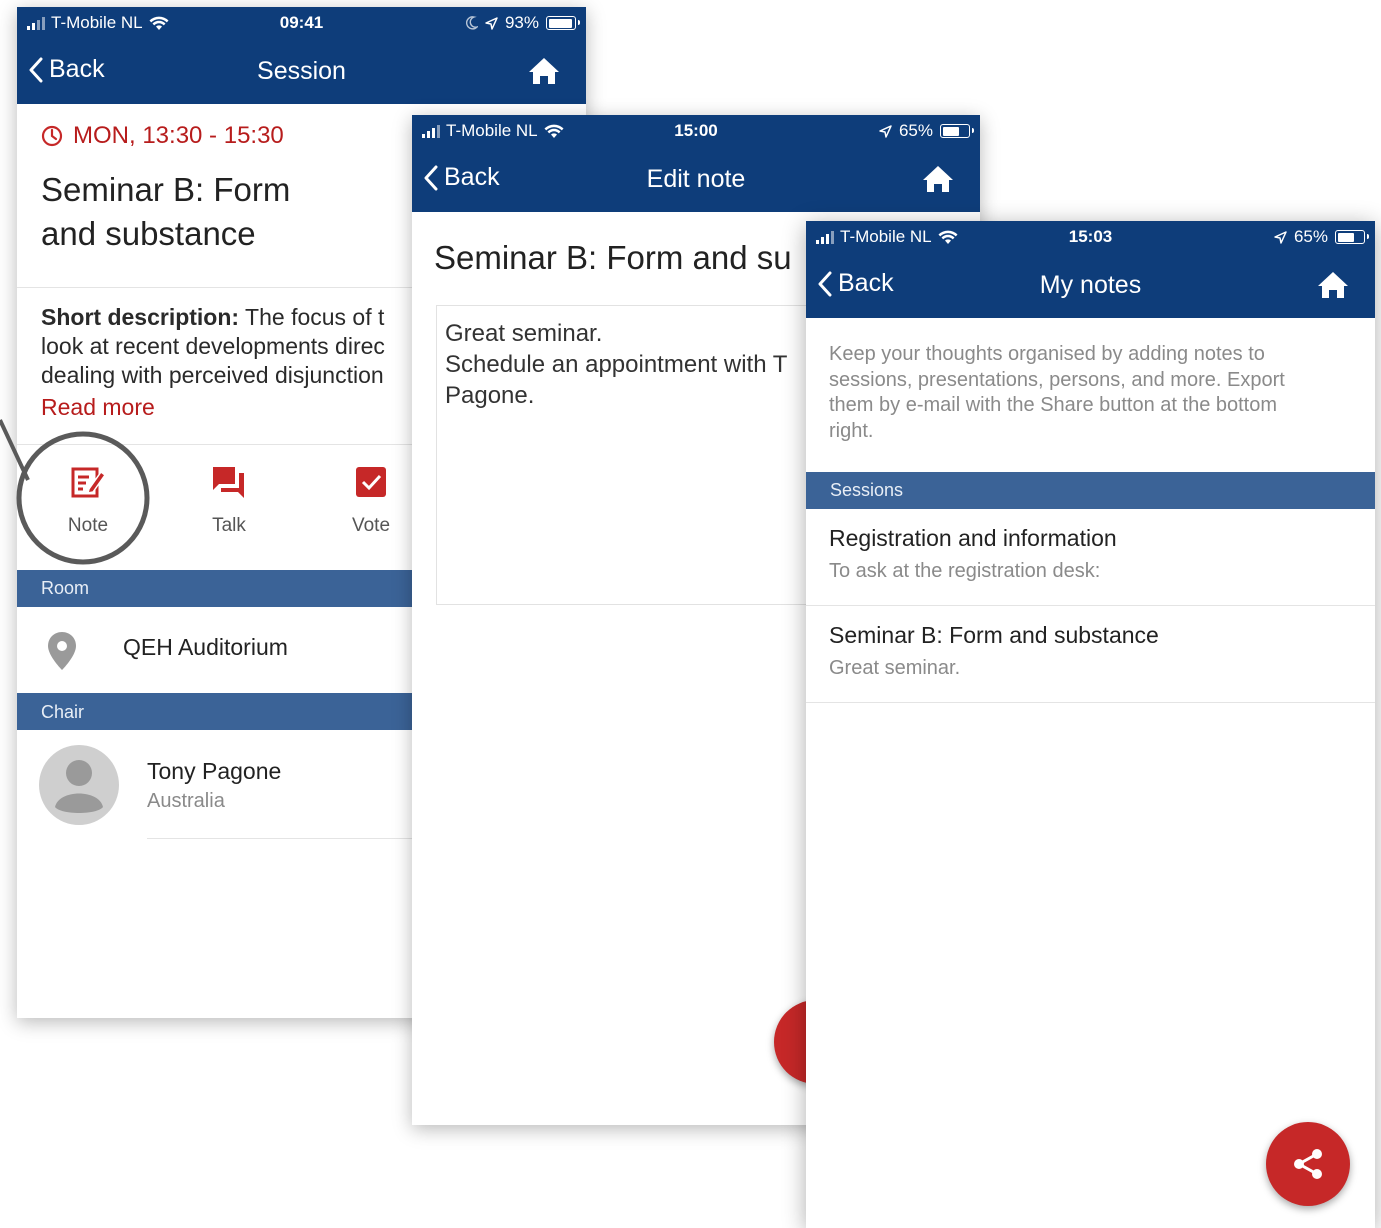 The image size is (1381, 1228). What do you see at coordinates (228, 482) in the screenshot?
I see `chat-icon` at bounding box center [228, 482].